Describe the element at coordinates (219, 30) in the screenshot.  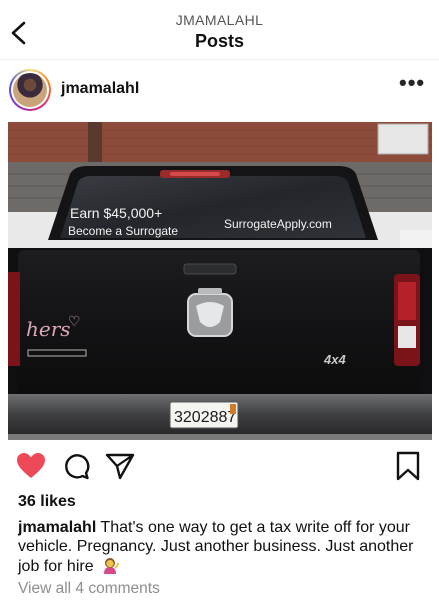
I see `top-bar: JMAMALAHL Posts` at that location.